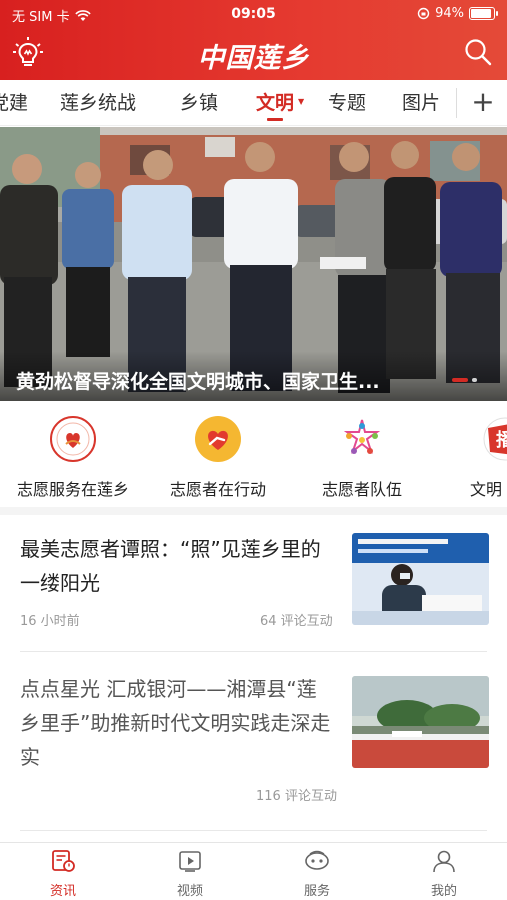  I want to click on team-star-icon, so click(362, 436).